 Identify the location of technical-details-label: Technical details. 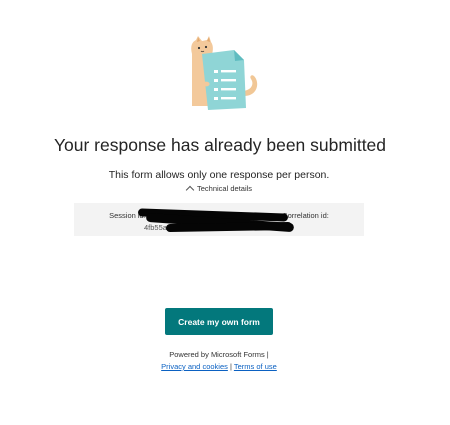
(225, 188).